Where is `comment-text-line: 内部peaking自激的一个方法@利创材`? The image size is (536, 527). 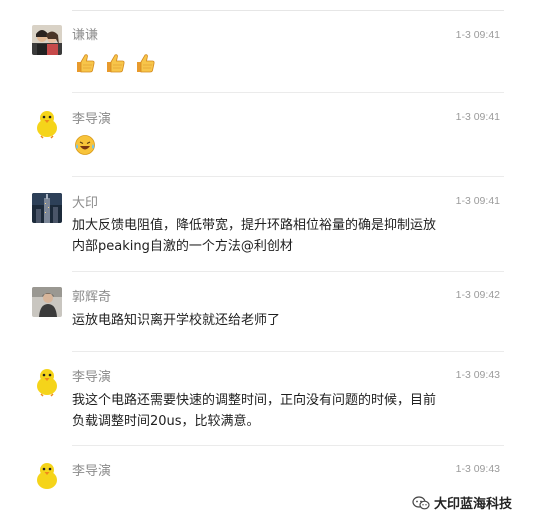
comment-text-line: 内部peaking自激的一个方法@利创材 is located at coordinates (182, 246).